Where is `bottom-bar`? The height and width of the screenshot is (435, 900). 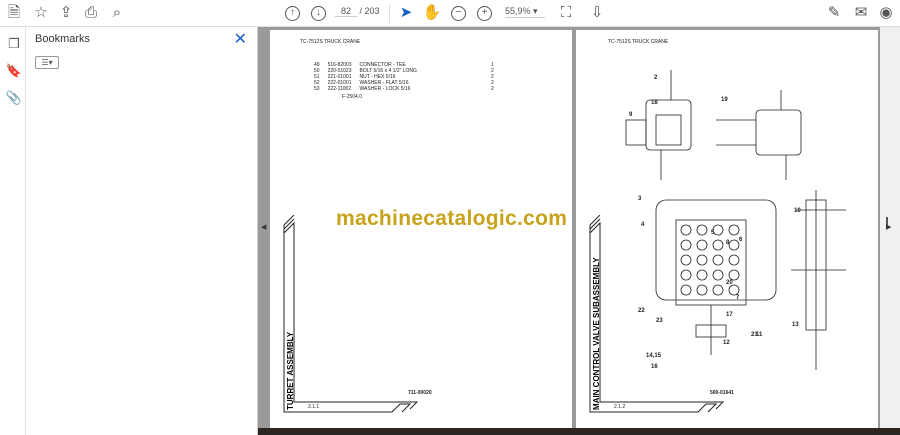 bottom-bar is located at coordinates (579, 431).